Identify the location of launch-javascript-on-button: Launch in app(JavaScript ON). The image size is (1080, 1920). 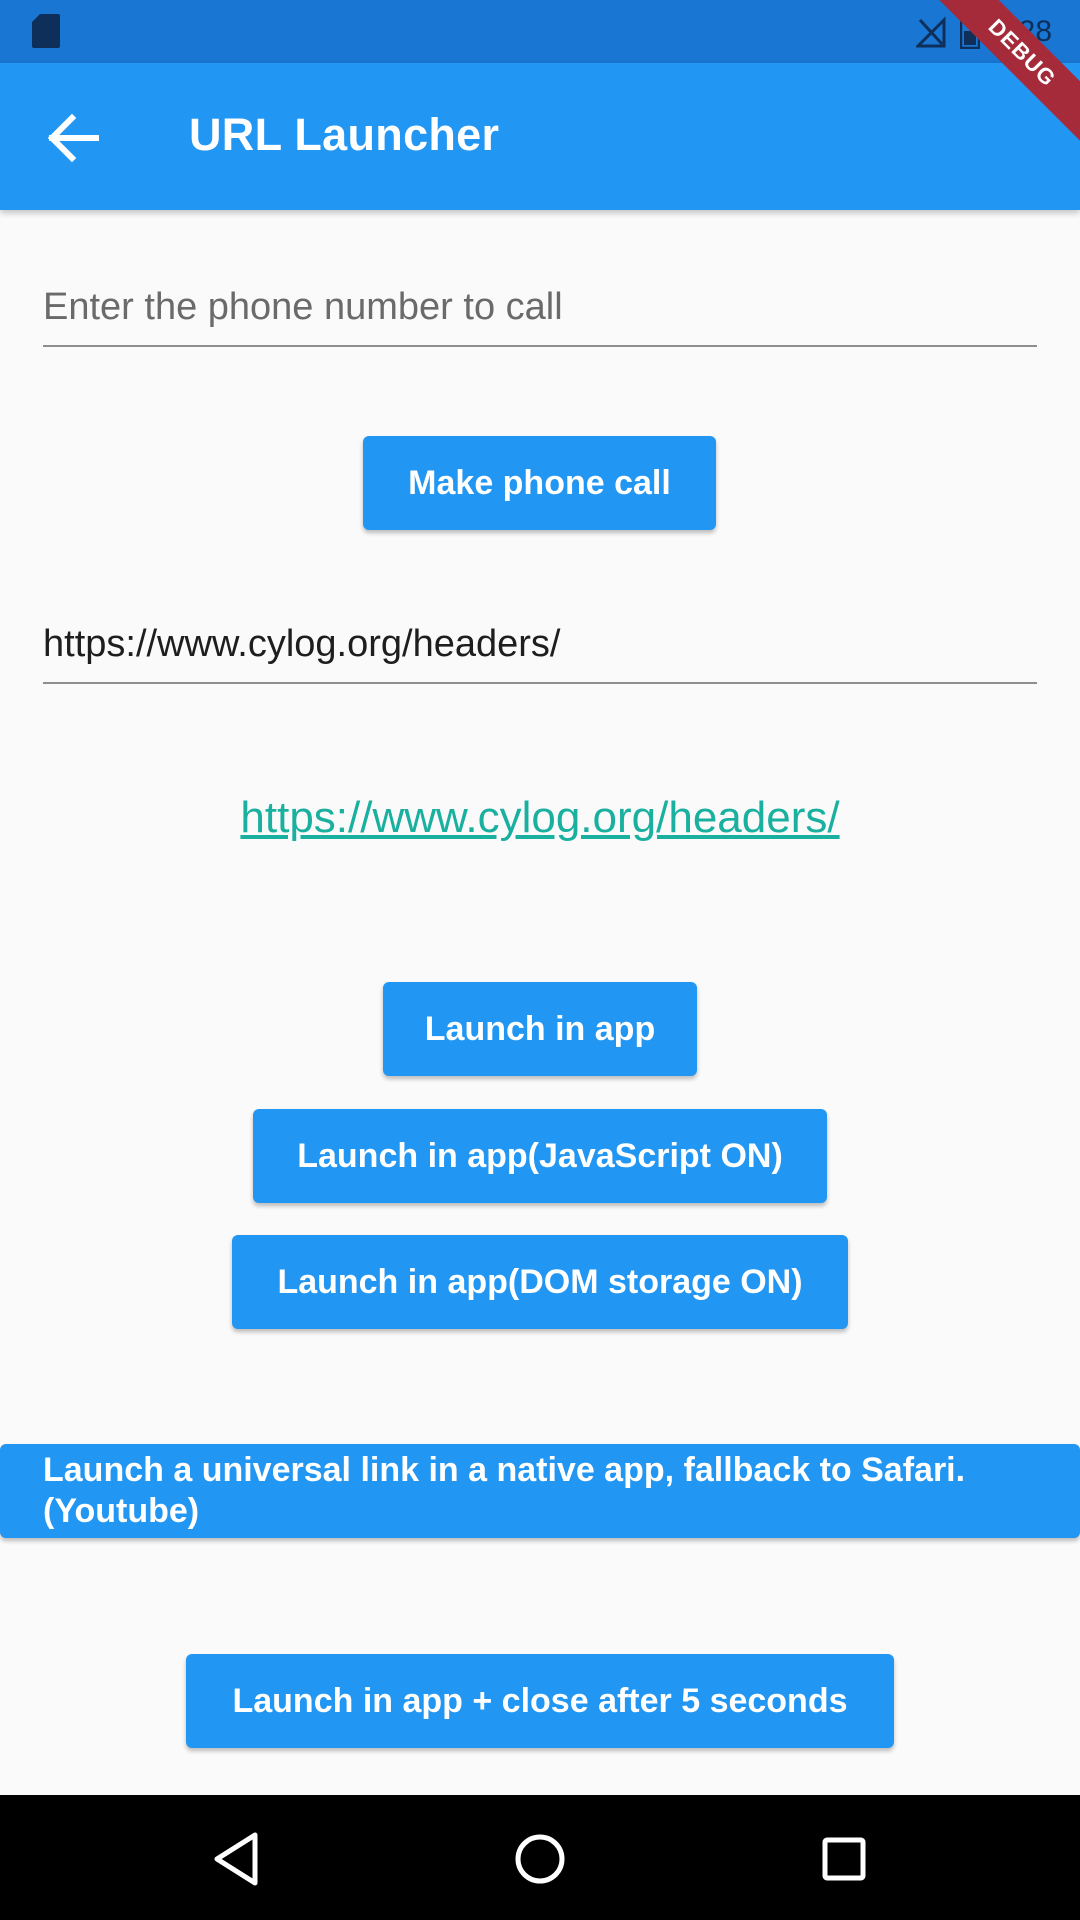
(540, 1156).